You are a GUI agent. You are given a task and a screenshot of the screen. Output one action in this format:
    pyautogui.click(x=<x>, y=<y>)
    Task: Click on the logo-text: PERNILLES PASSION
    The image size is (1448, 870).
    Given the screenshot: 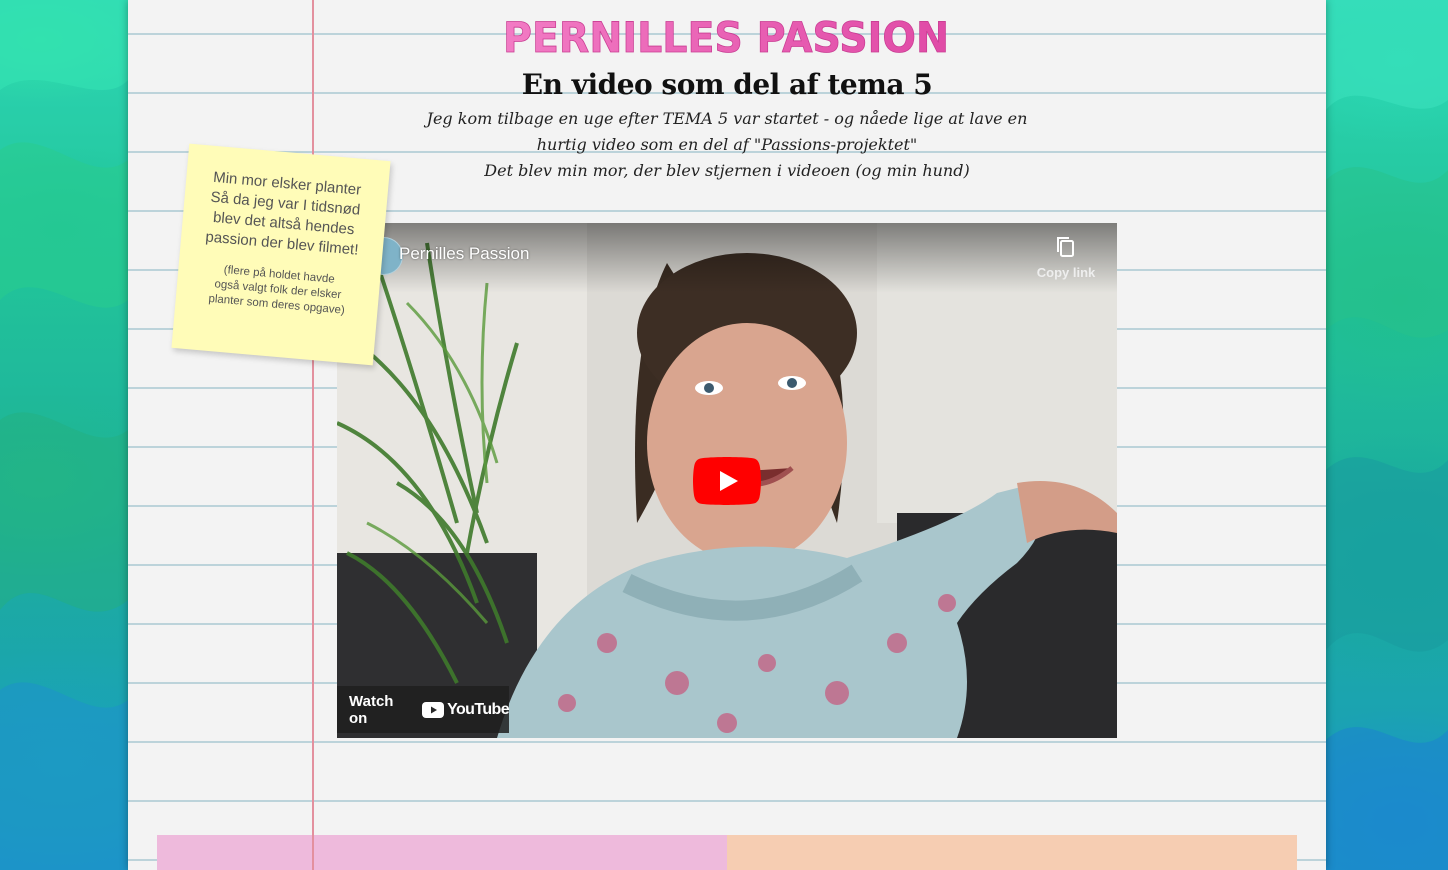 What is the action you would take?
    pyautogui.click(x=726, y=37)
    